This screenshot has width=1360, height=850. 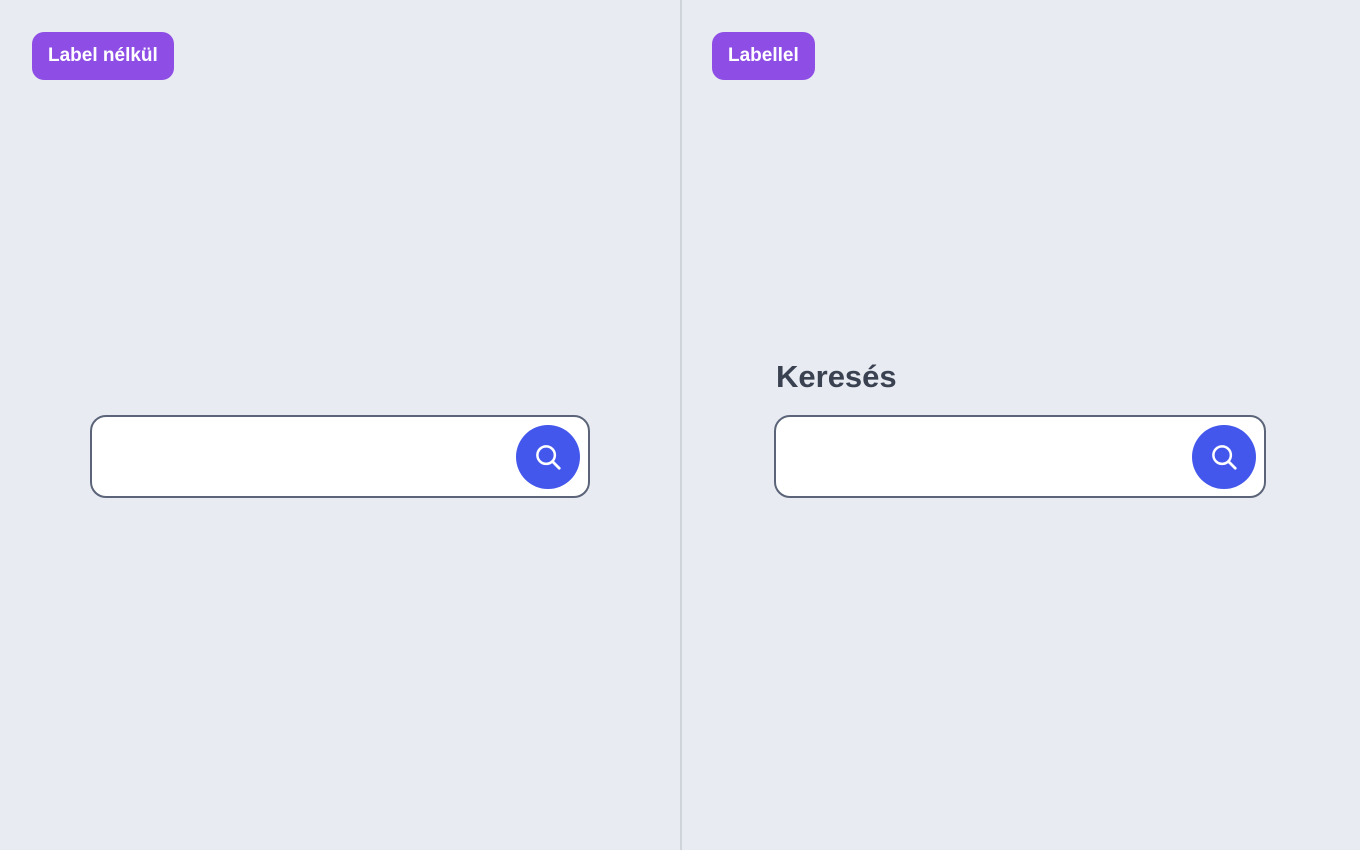 I want to click on variant-tag: Labellel, so click(x=763, y=56).